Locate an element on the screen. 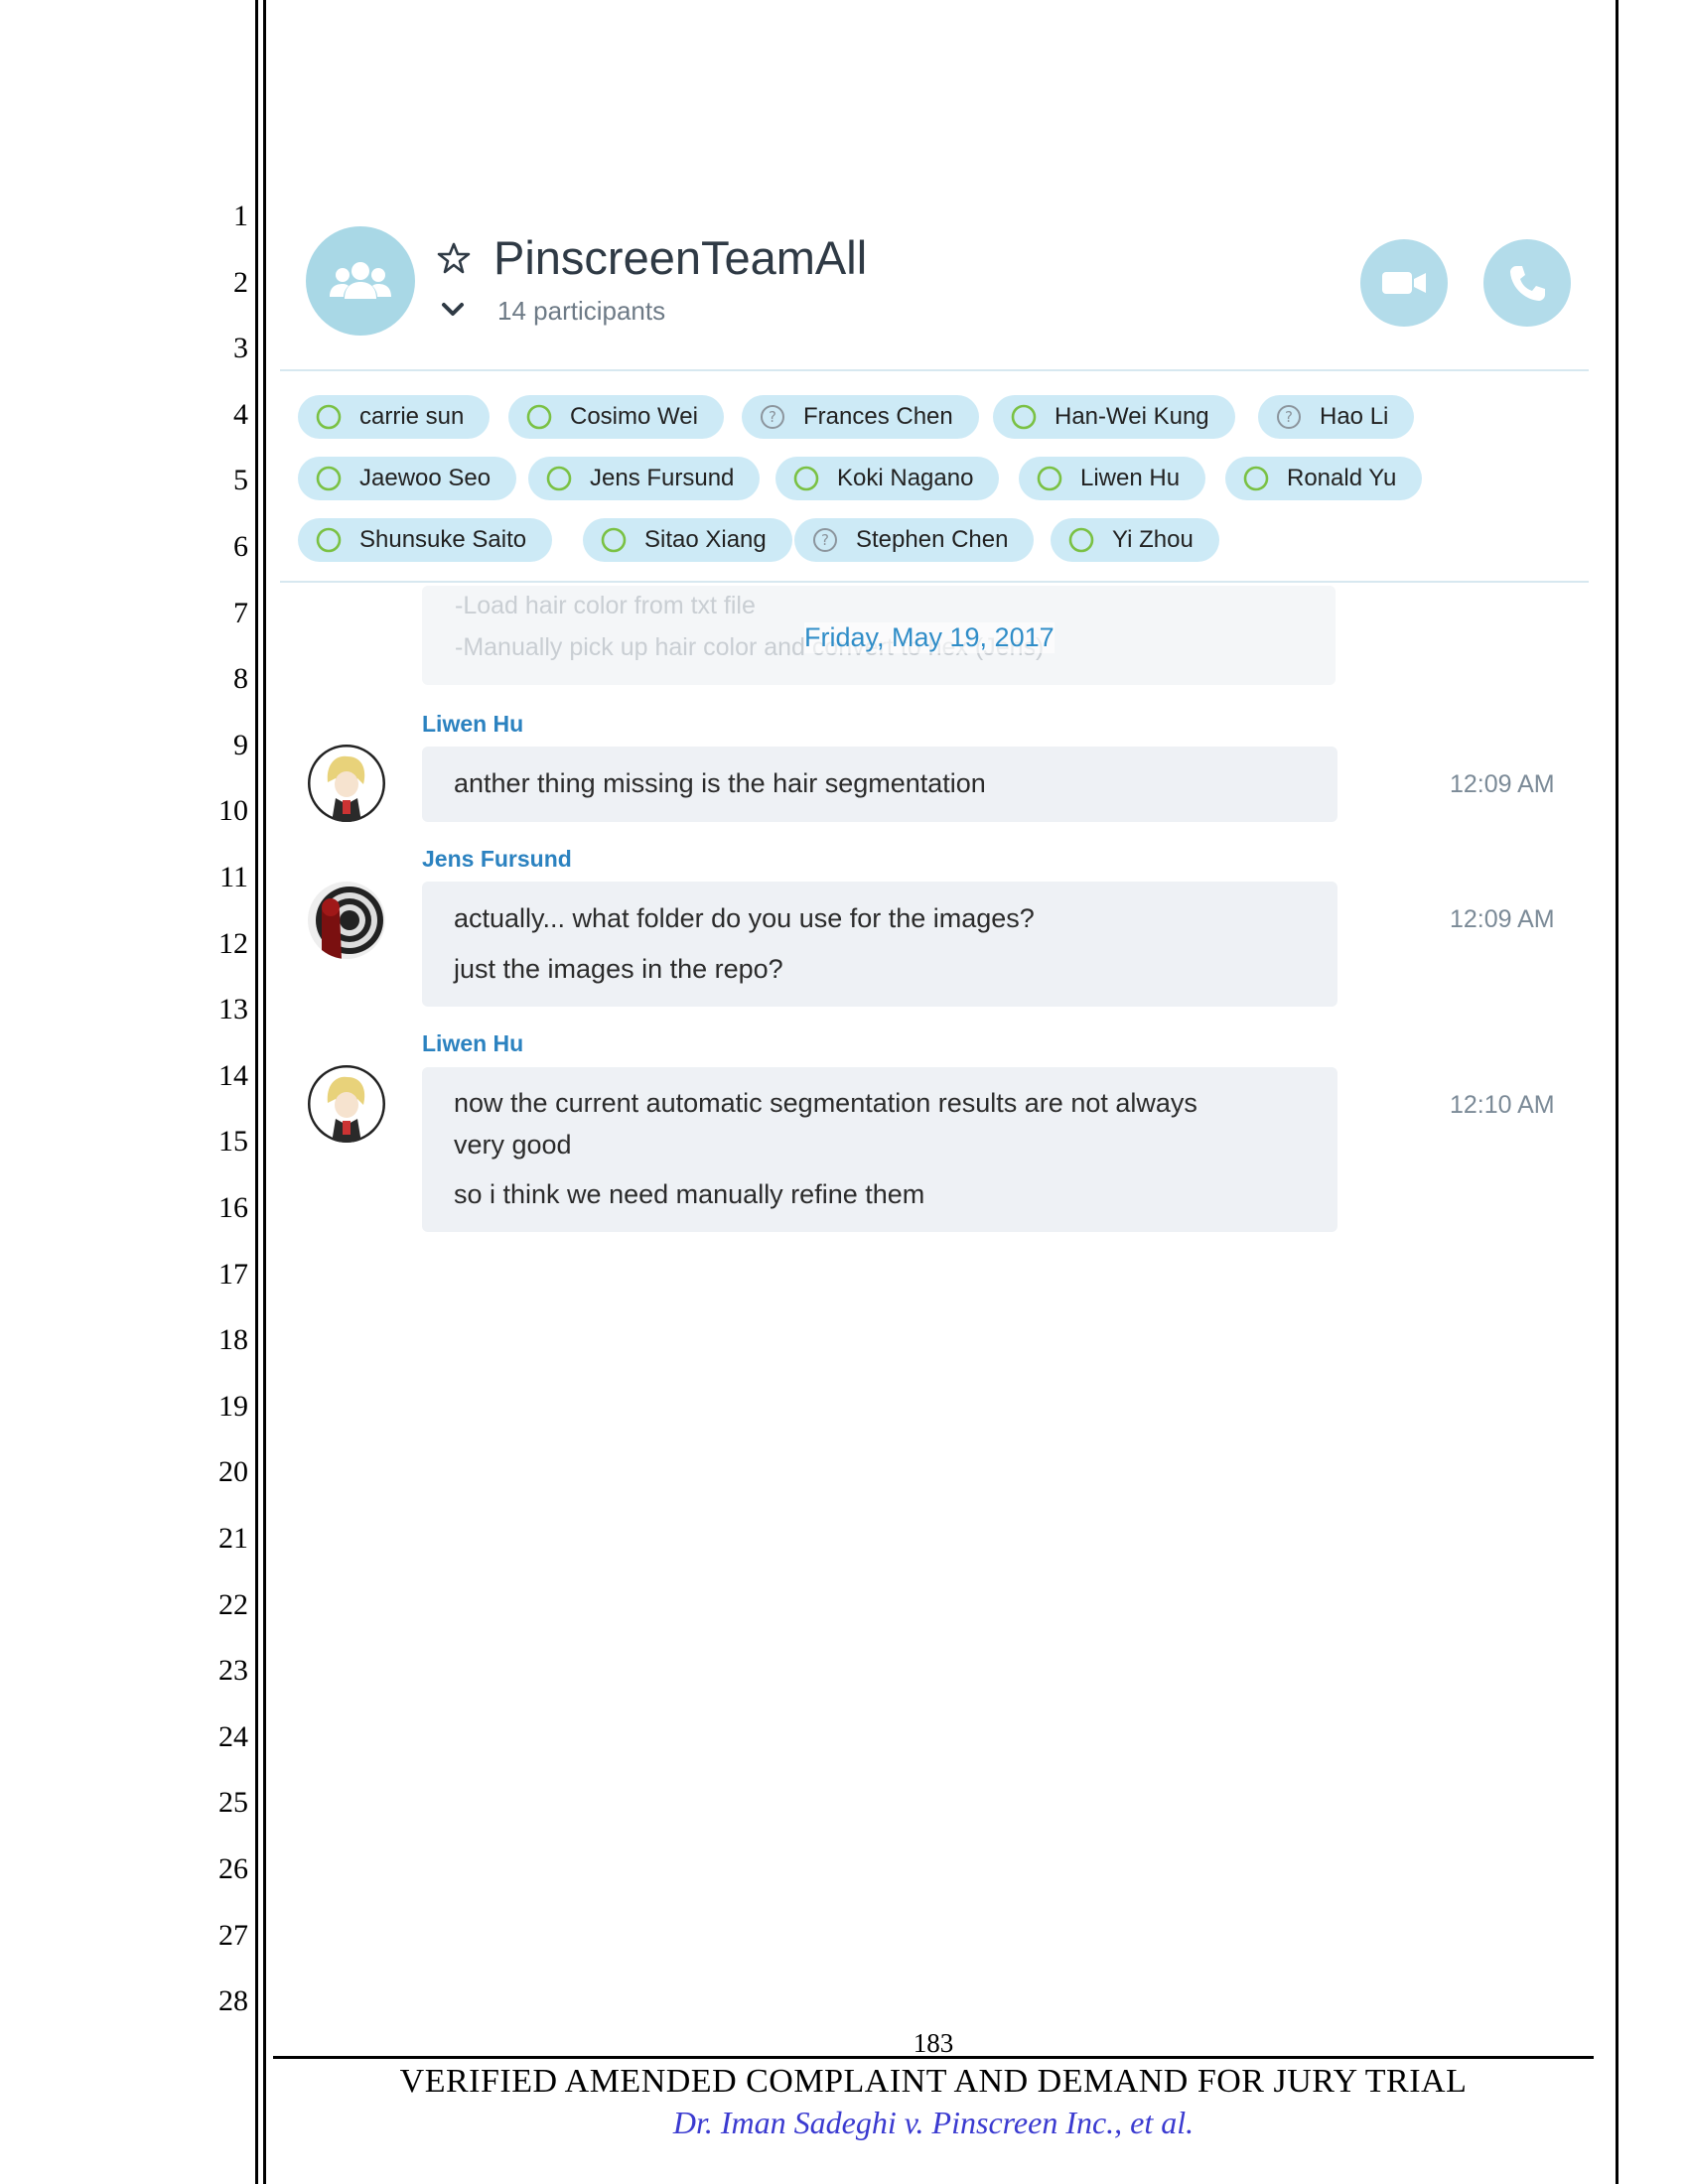  previous-message-line: -Load hair color from txt file is located at coordinates (605, 605).